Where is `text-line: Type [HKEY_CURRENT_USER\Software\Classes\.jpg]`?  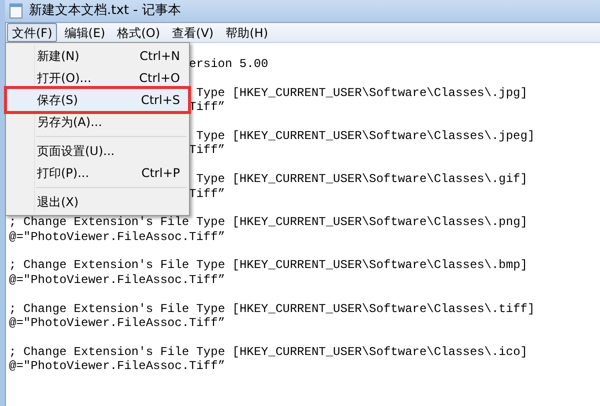
text-line: Type [HKEY_CURRENT_USER\Software\Classes\.jpg] is located at coordinates (361, 93).